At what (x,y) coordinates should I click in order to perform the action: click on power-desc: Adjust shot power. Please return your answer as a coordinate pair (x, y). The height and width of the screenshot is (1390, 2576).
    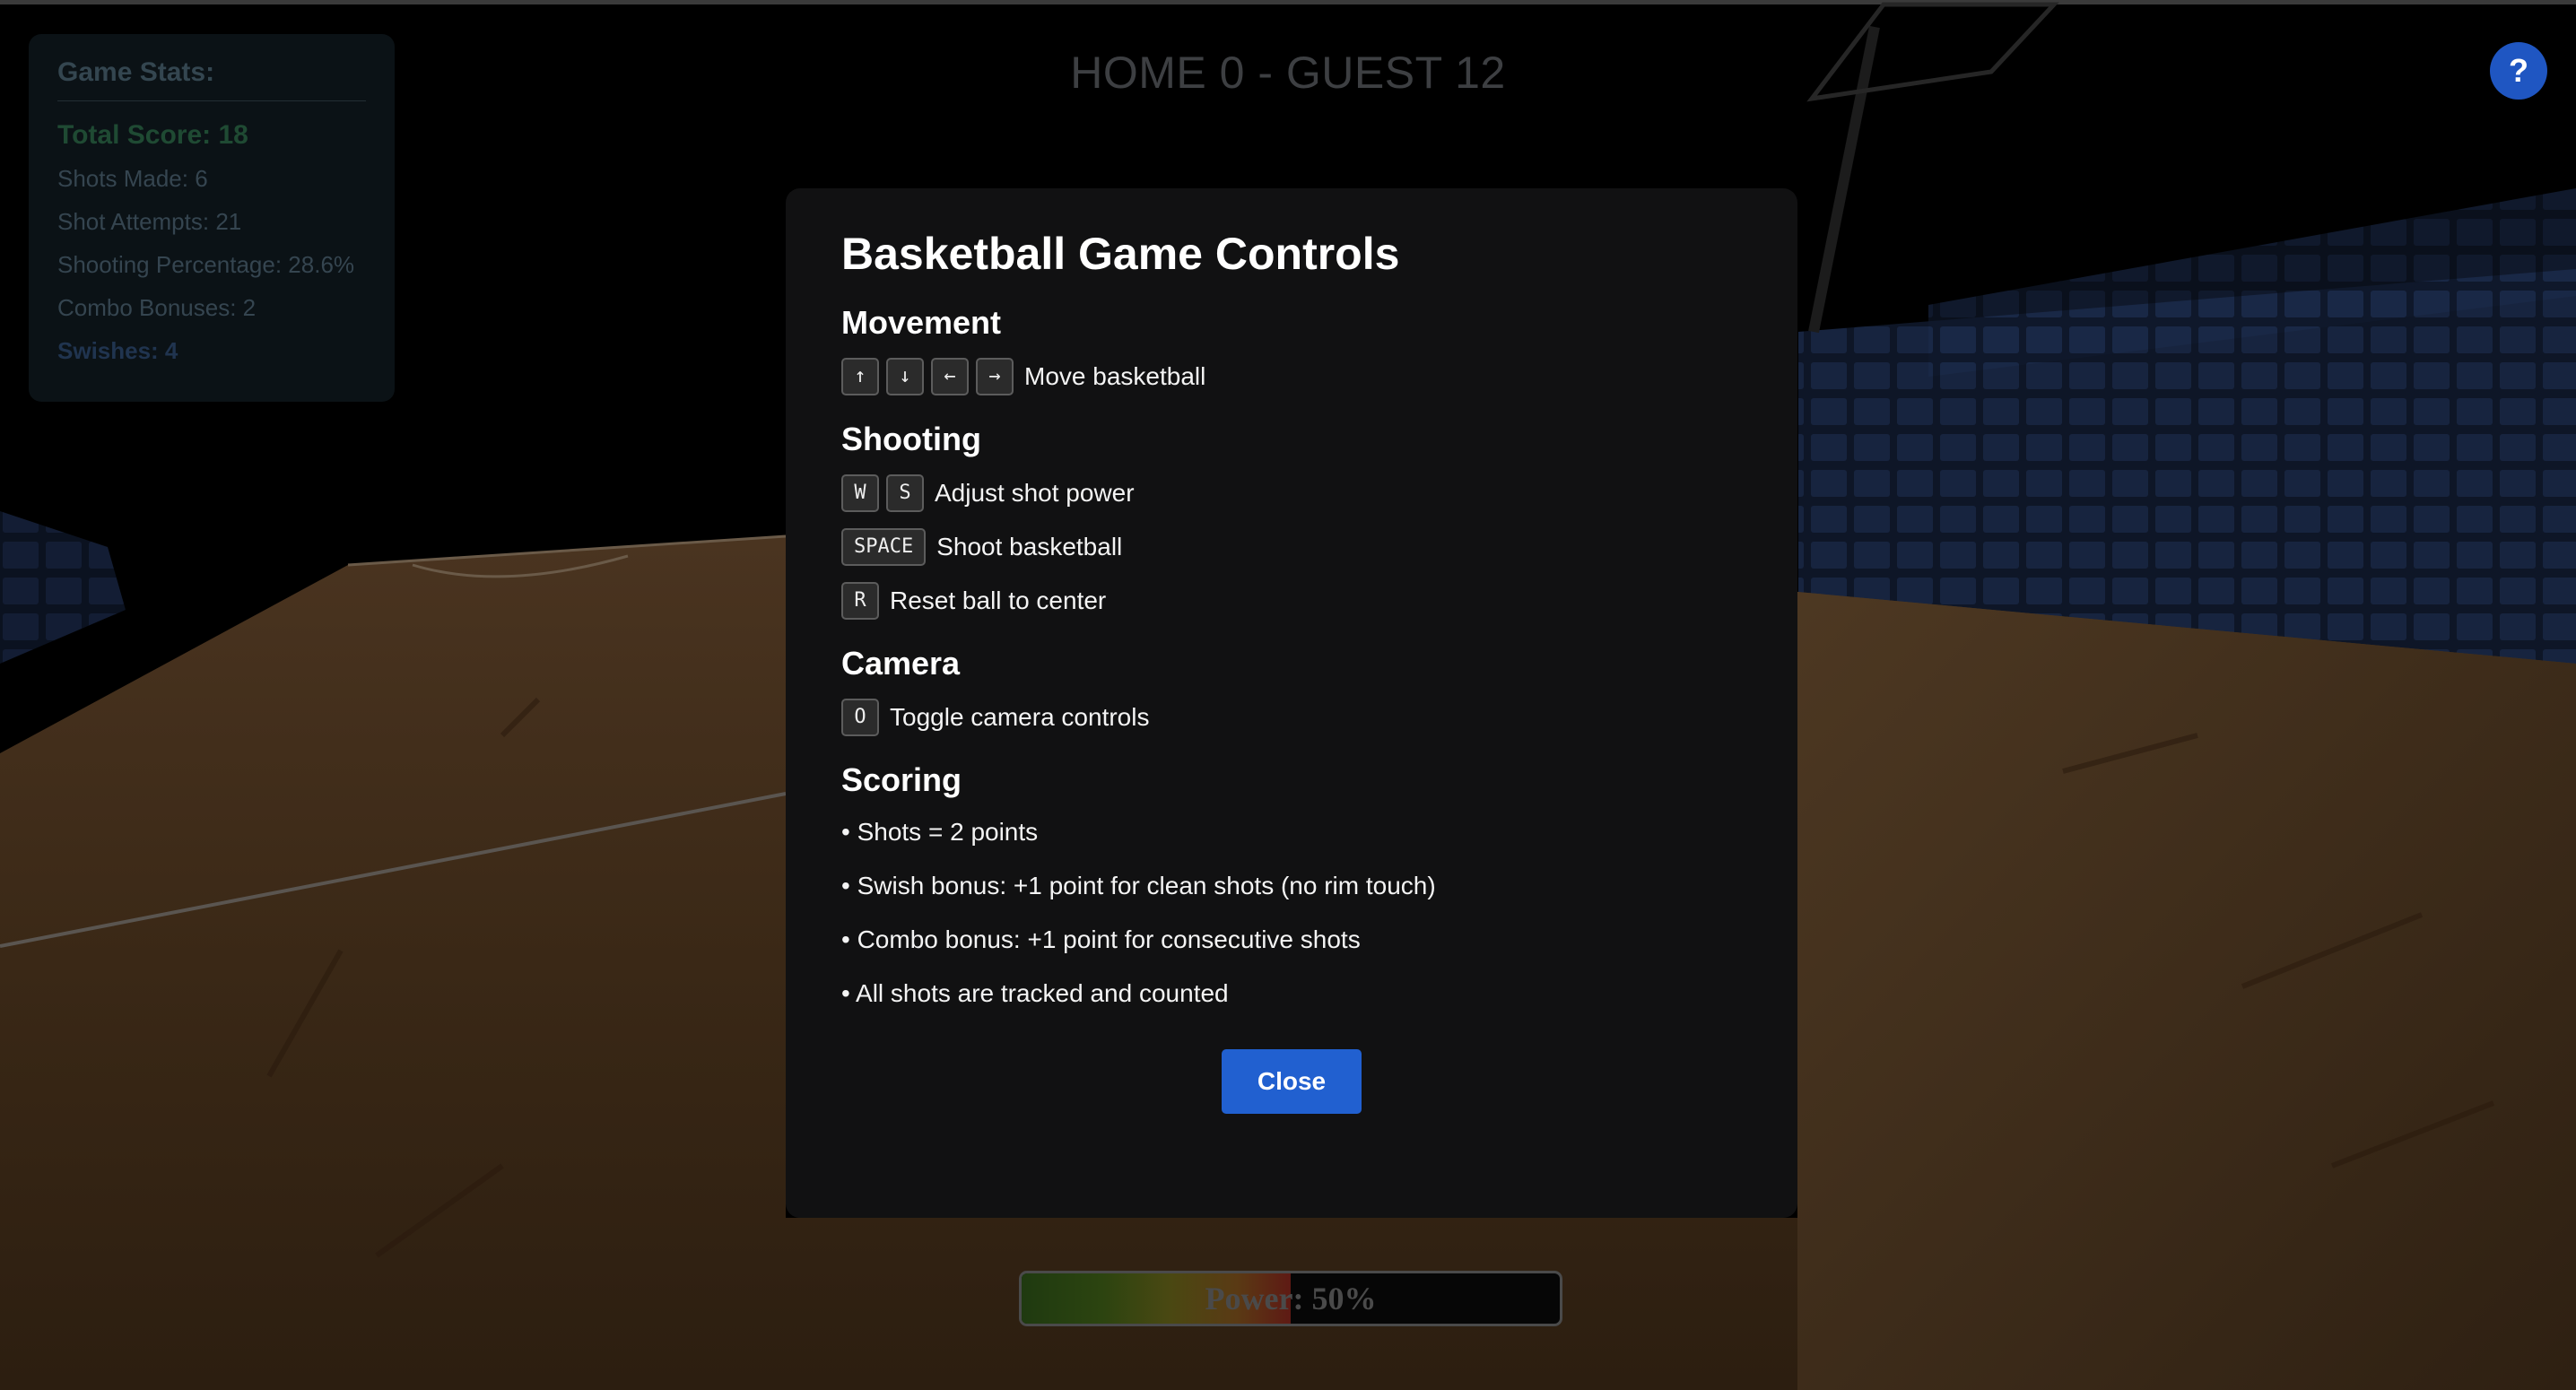
    Looking at the image, I should click on (1035, 493).